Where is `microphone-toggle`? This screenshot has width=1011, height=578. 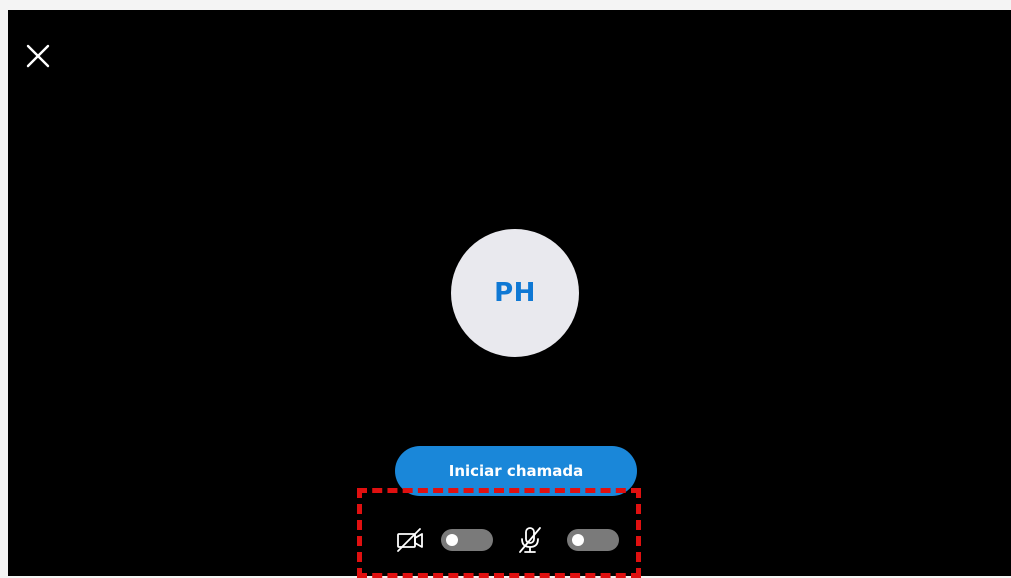 microphone-toggle is located at coordinates (593, 540).